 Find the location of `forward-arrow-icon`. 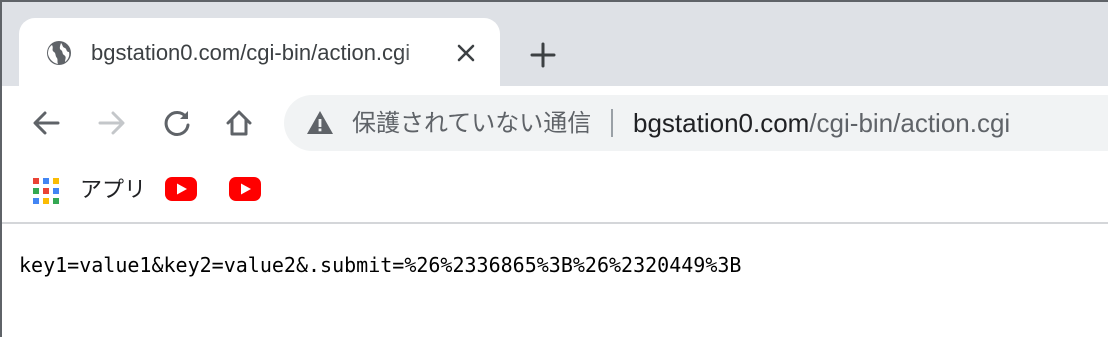

forward-arrow-icon is located at coordinates (111, 123).